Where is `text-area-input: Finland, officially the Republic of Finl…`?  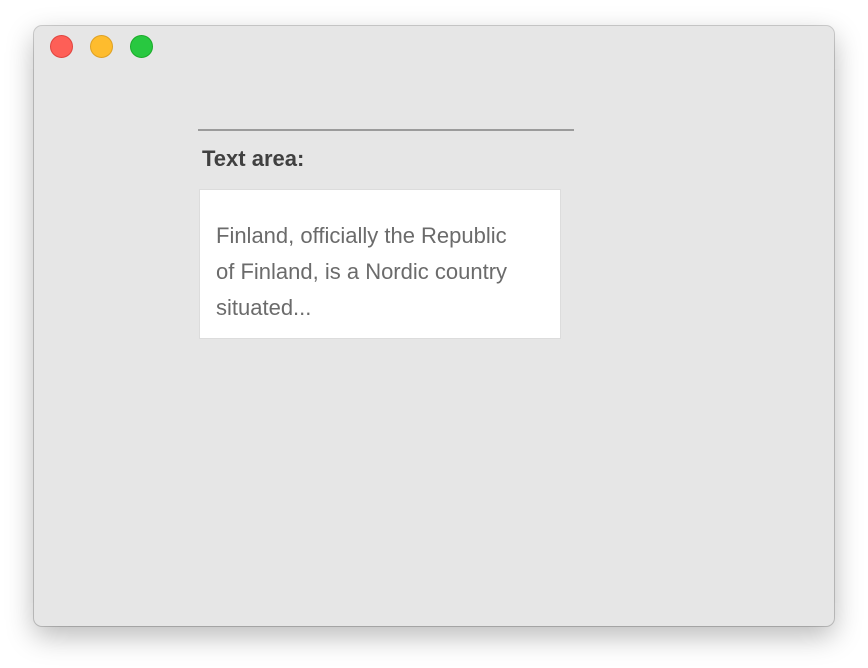 text-area-input: Finland, officially the Republic of Finl… is located at coordinates (380, 264).